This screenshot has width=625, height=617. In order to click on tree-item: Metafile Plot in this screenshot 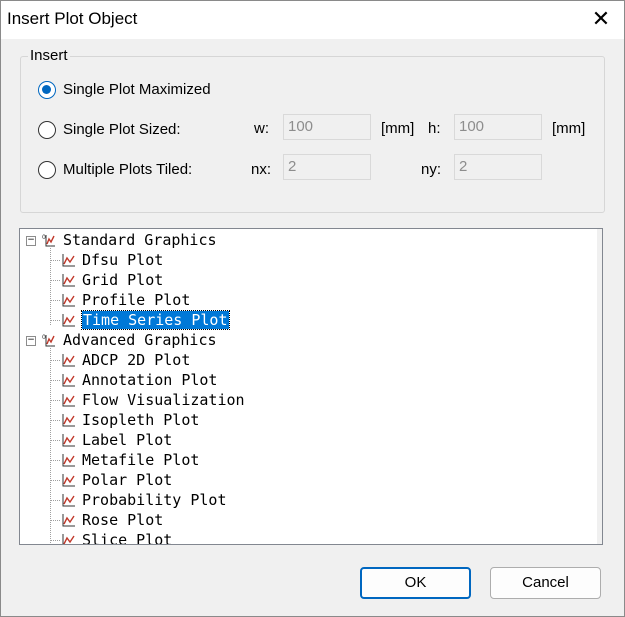, I will do `click(140, 460)`.